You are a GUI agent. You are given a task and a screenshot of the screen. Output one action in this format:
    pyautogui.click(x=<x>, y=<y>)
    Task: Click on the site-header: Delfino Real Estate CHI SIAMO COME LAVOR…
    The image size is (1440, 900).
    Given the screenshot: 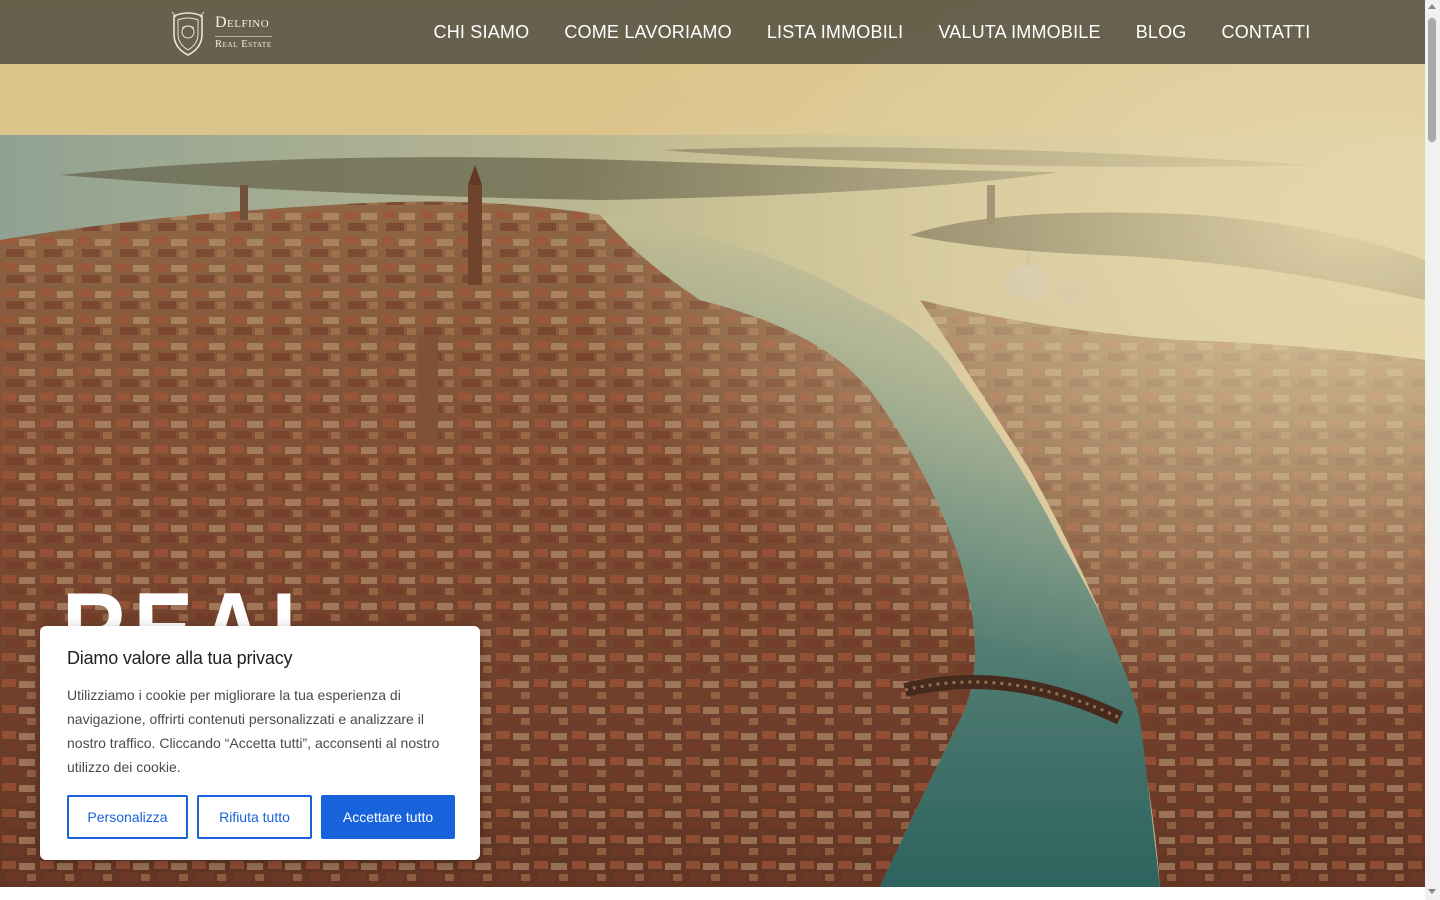 What is the action you would take?
    pyautogui.click(x=712, y=32)
    